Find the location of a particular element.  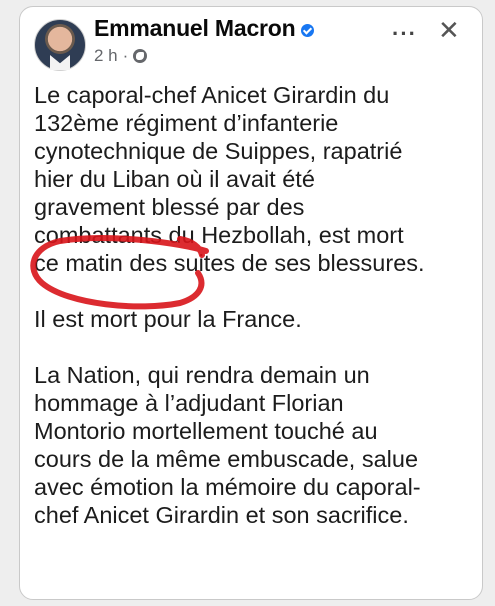

author-row: Emmanuel Macron is located at coordinates (204, 28).